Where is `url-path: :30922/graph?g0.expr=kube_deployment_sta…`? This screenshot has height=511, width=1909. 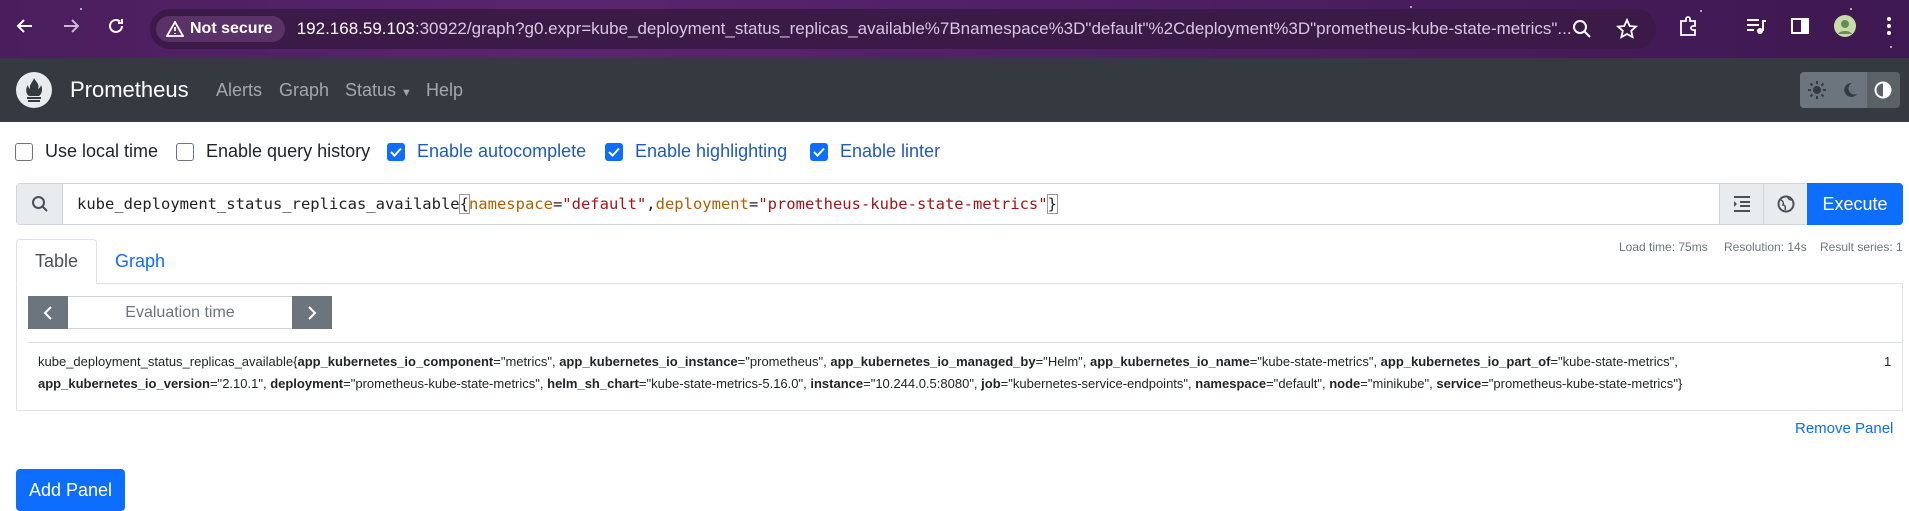
url-path: :30922/graph?g0.expr=kube_deployment_sta… is located at coordinates (993, 28).